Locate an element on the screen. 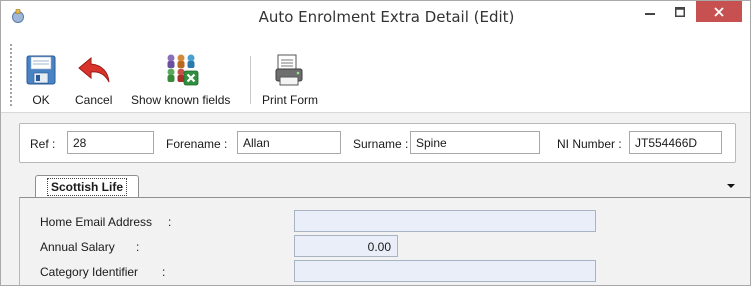 Image resolution: width=751 pixels, height=286 pixels. form-row: Category Identifier : is located at coordinates (370, 272).